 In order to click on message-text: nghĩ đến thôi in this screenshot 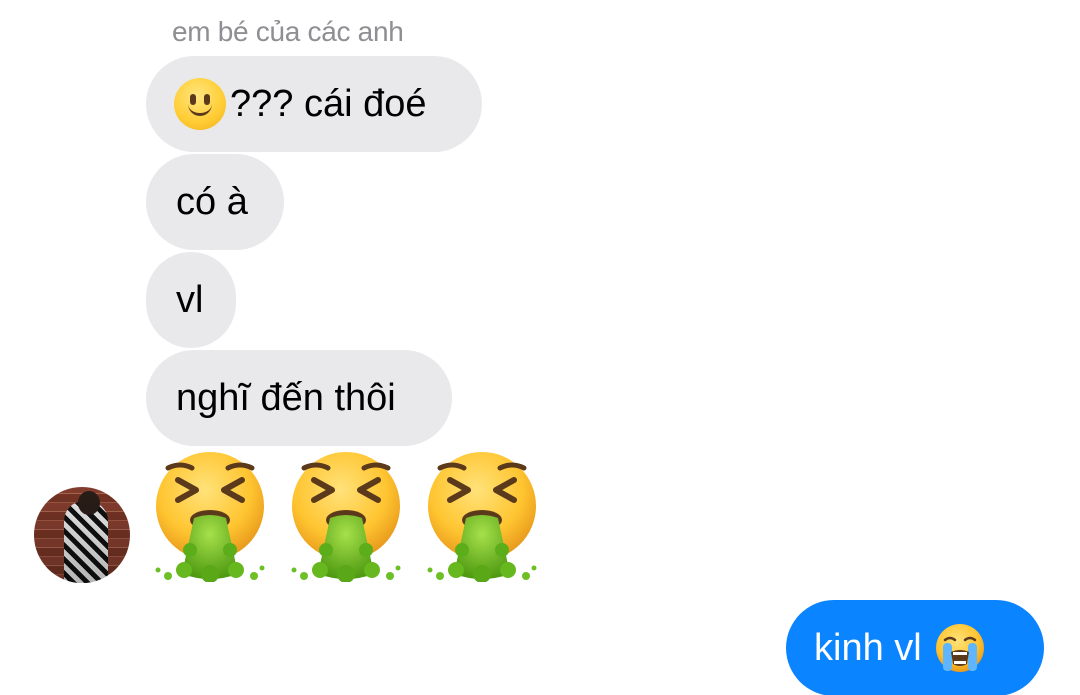, I will do `click(286, 397)`.